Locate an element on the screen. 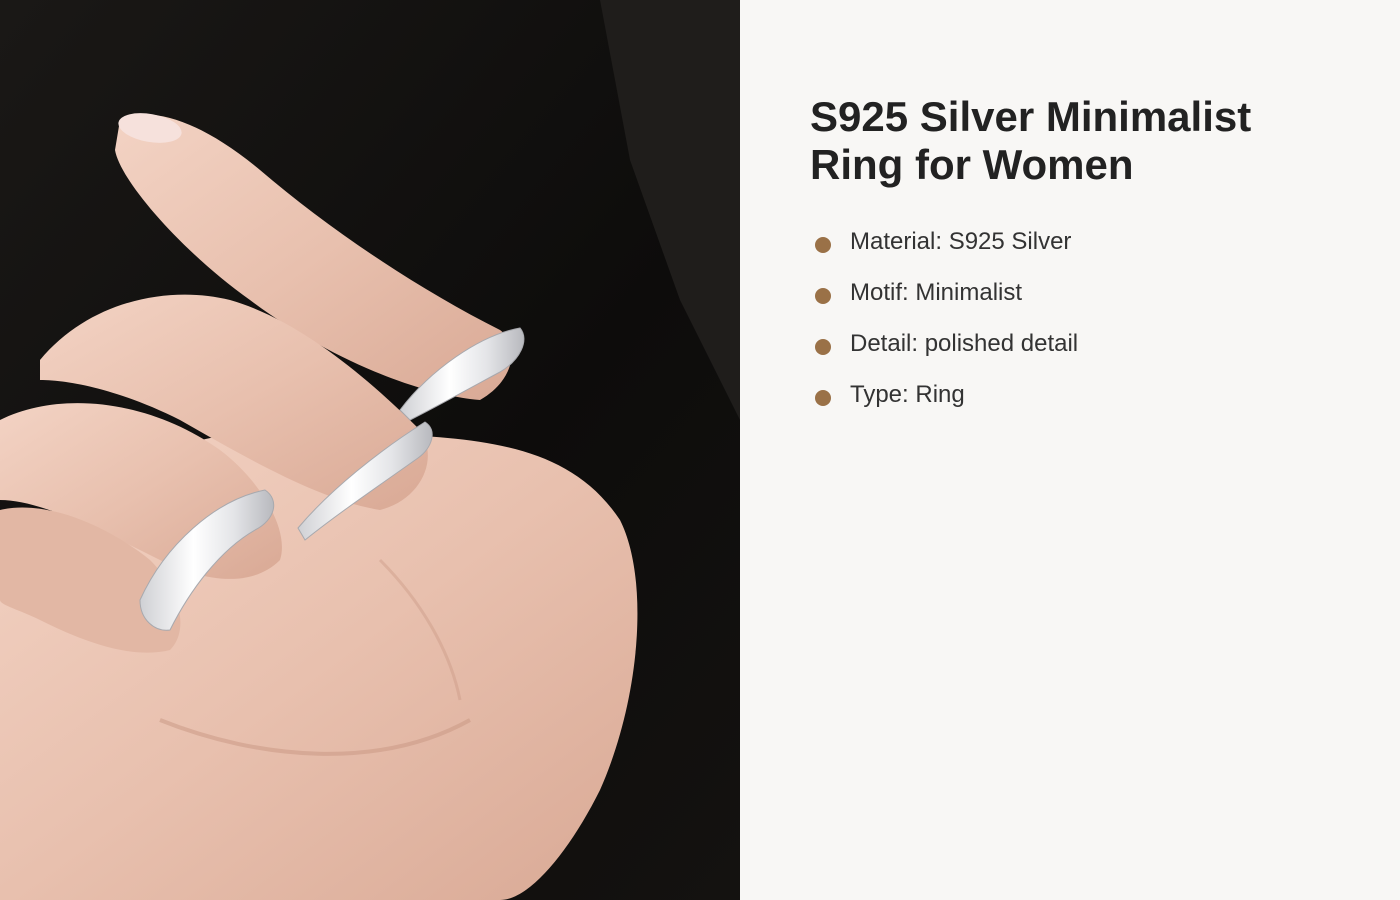 Image resolution: width=1400 pixels, height=900 pixels. product-title-line-2: Ring for Women is located at coordinates (972, 164).